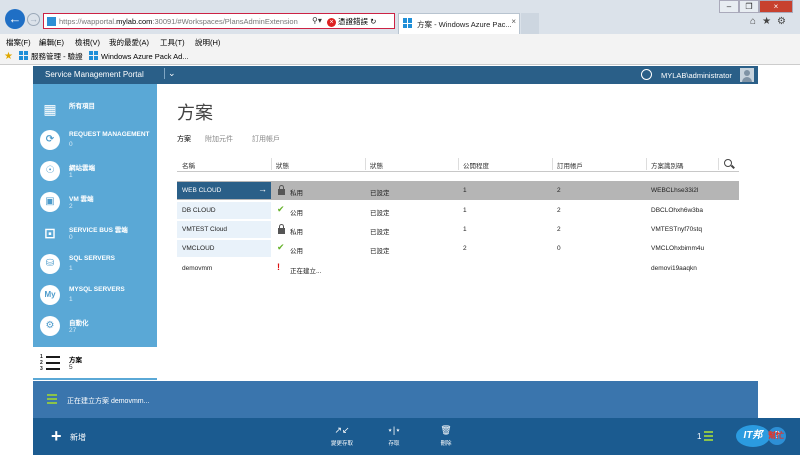 This screenshot has height=455, width=800. I want to click on column-header-state: 狀態, so click(376, 165).